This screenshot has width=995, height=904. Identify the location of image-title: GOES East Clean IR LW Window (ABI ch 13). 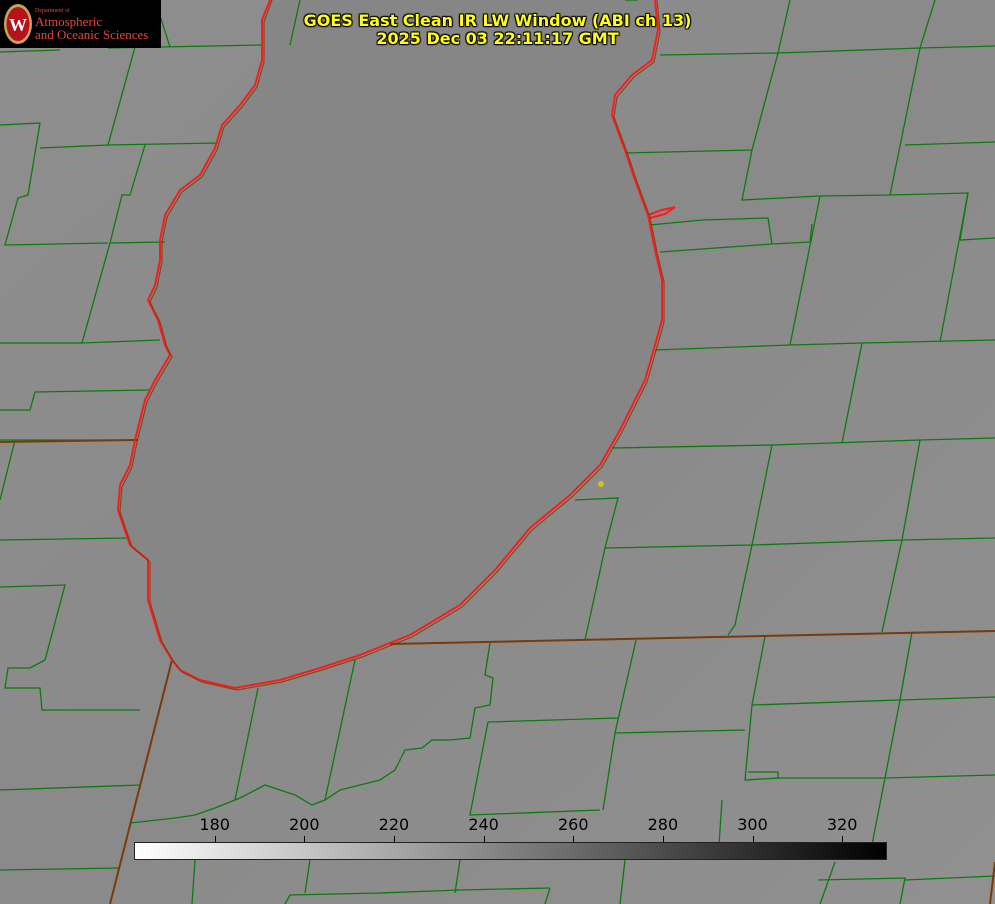
(497, 20).